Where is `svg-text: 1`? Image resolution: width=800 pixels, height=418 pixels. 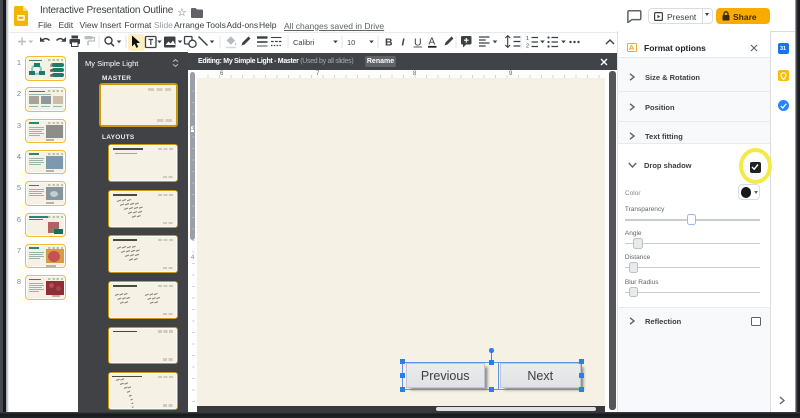 svg-text: 1 is located at coordinates (527, 39).